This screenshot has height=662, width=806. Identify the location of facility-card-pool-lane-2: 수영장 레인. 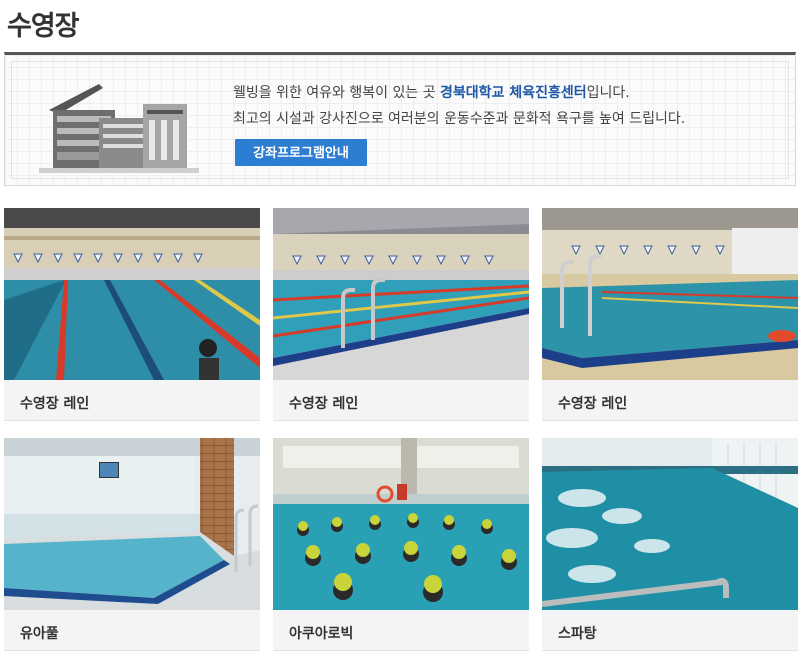
(401, 314).